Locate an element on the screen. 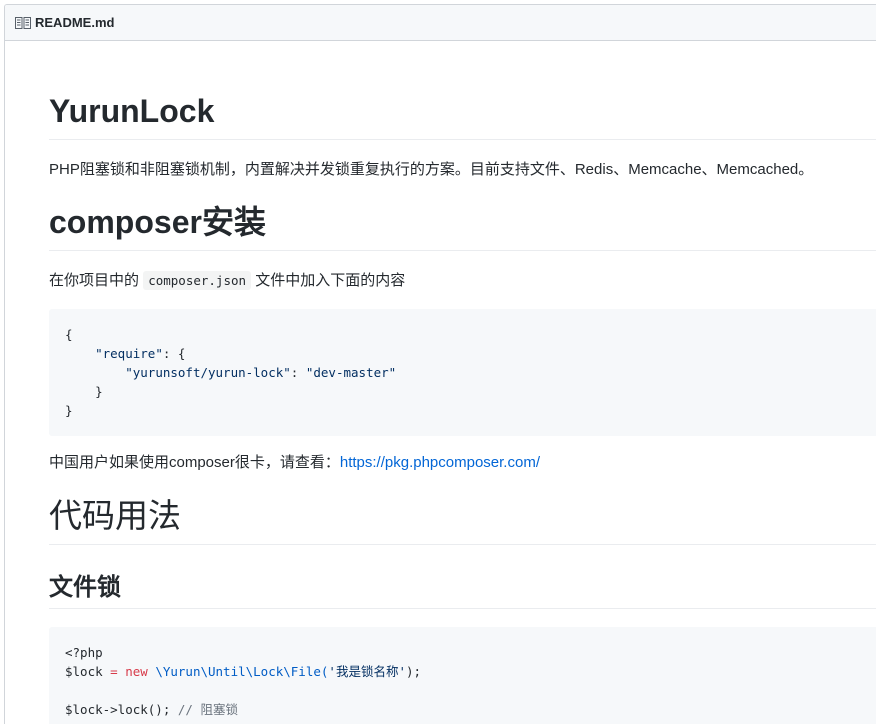 The width and height of the screenshot is (876, 724). heading-usage: 代码用法 is located at coordinates (462, 509).